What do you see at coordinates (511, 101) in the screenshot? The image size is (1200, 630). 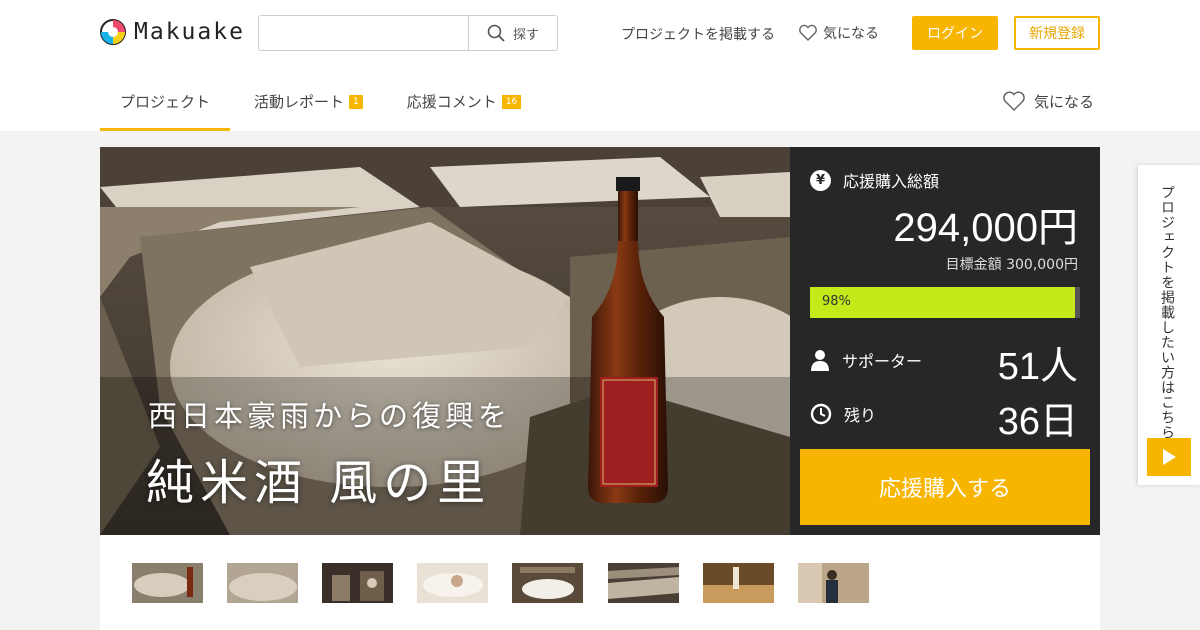 I see `support-comments-count-badge: 16` at bounding box center [511, 101].